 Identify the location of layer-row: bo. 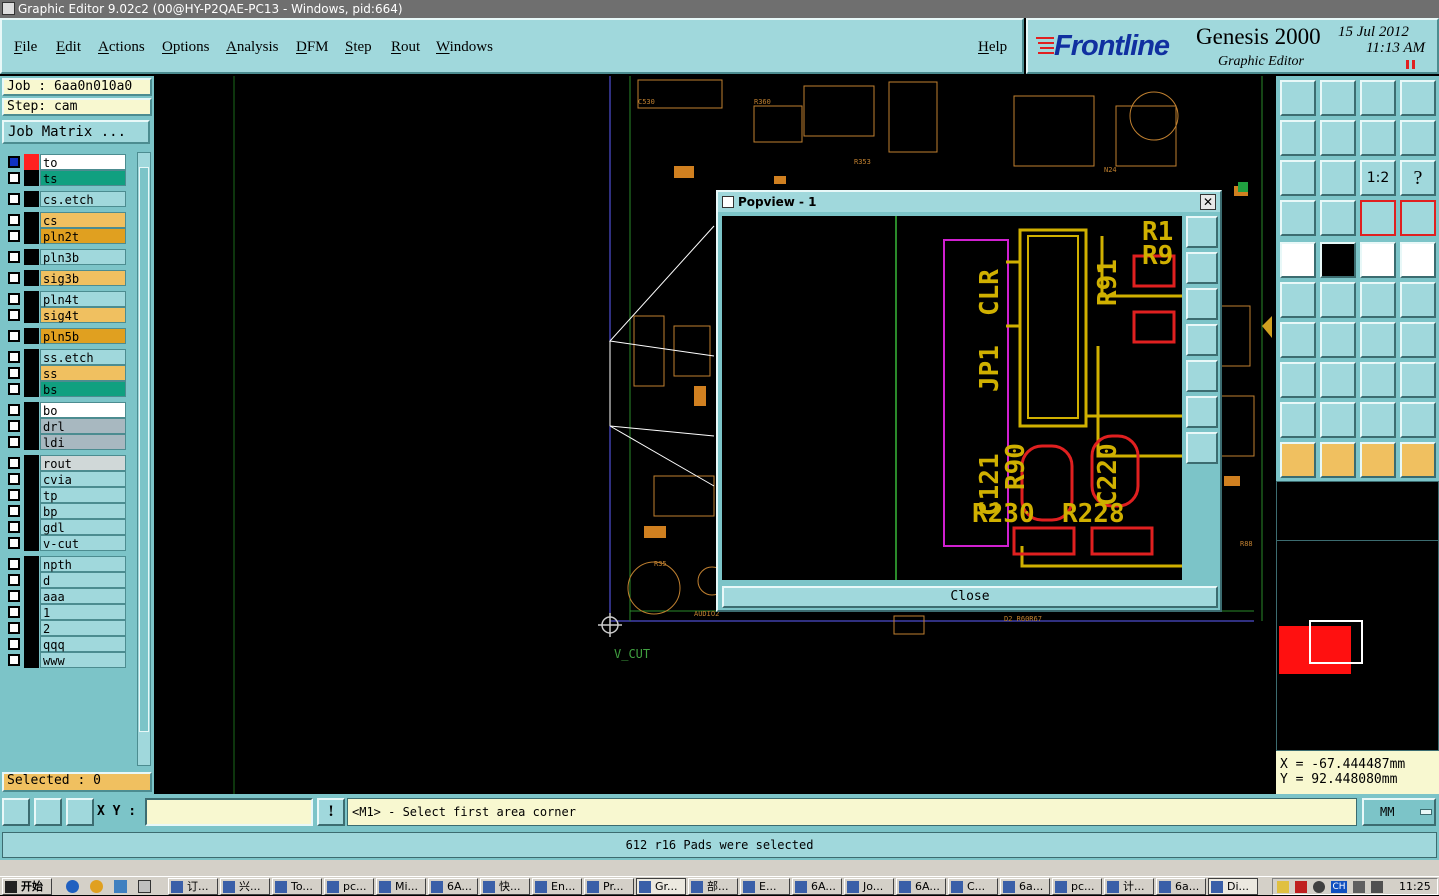
(65, 410).